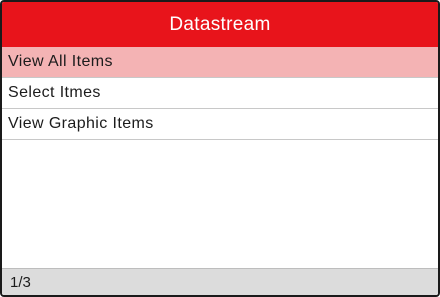 This screenshot has height=297, width=440. I want to click on status-bar: 1/3, so click(220, 281).